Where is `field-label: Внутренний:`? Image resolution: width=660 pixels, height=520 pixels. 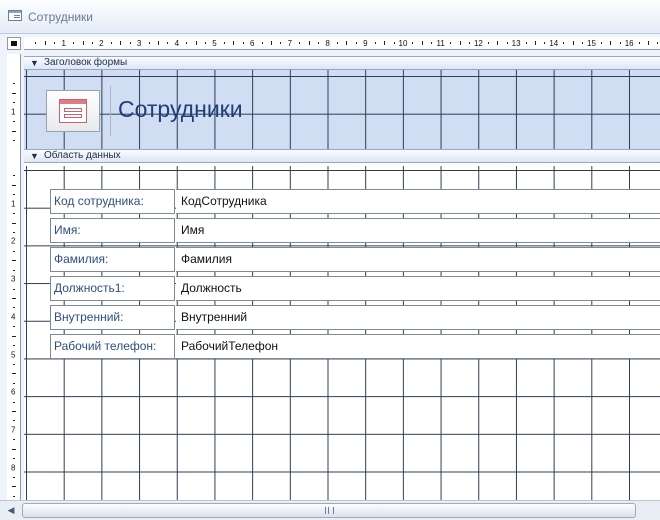 field-label: Внутренний: is located at coordinates (112, 317).